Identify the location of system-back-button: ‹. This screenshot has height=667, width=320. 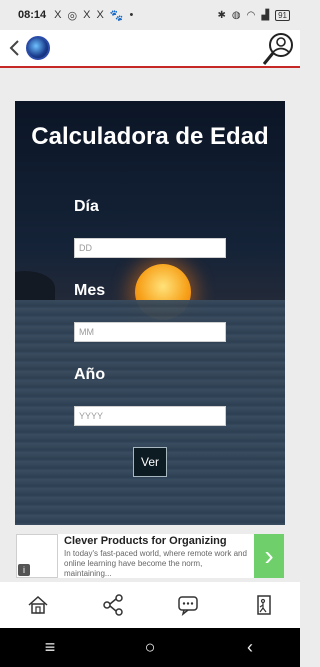
(250, 648).